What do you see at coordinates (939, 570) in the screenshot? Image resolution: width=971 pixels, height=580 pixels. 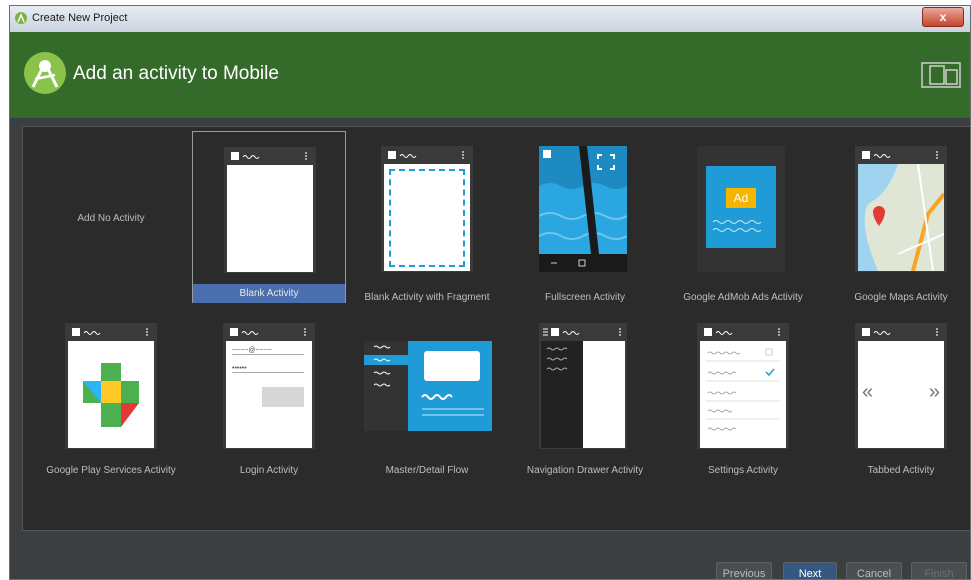 I see `finish-button: Finish` at bounding box center [939, 570].